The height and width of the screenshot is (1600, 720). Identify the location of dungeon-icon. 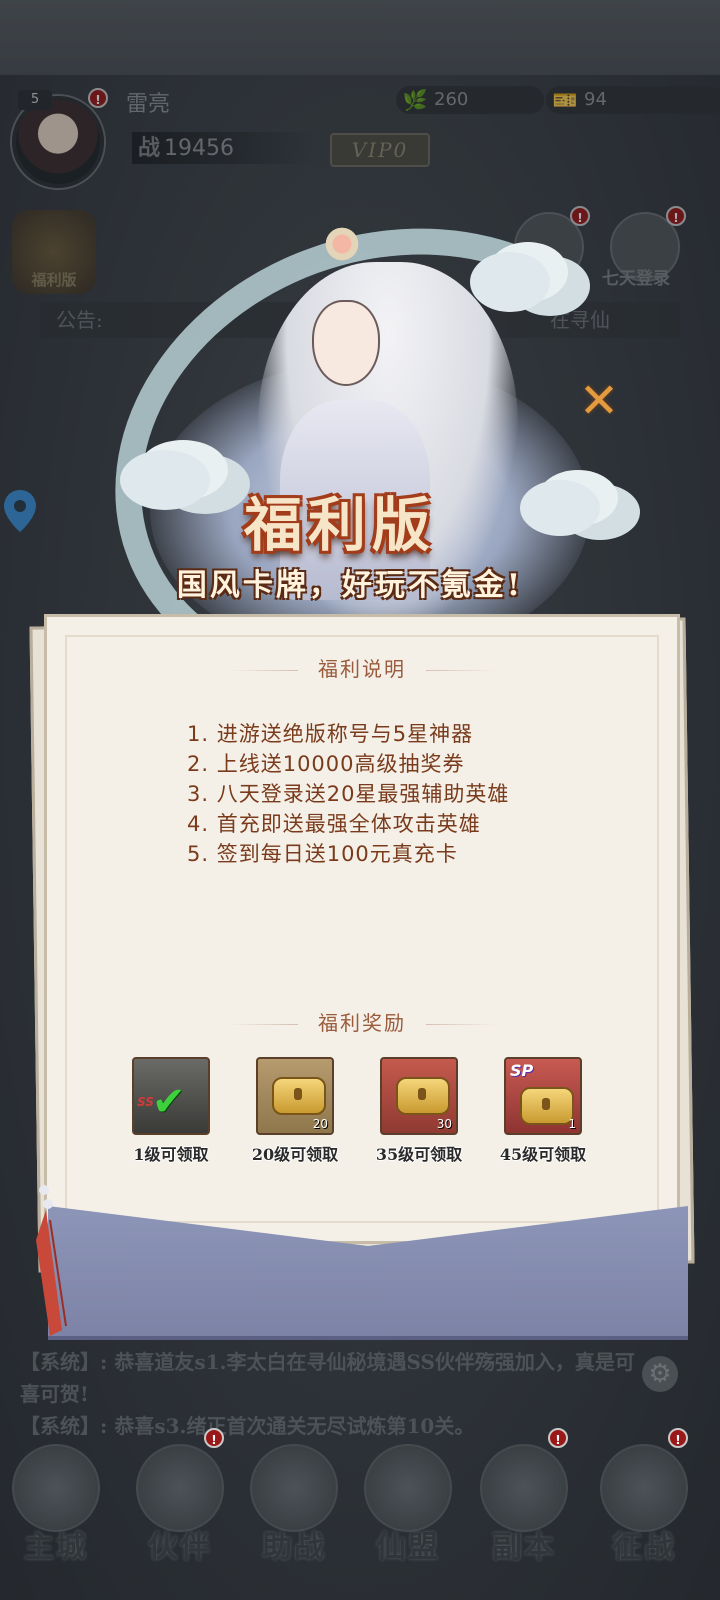
(524, 1488).